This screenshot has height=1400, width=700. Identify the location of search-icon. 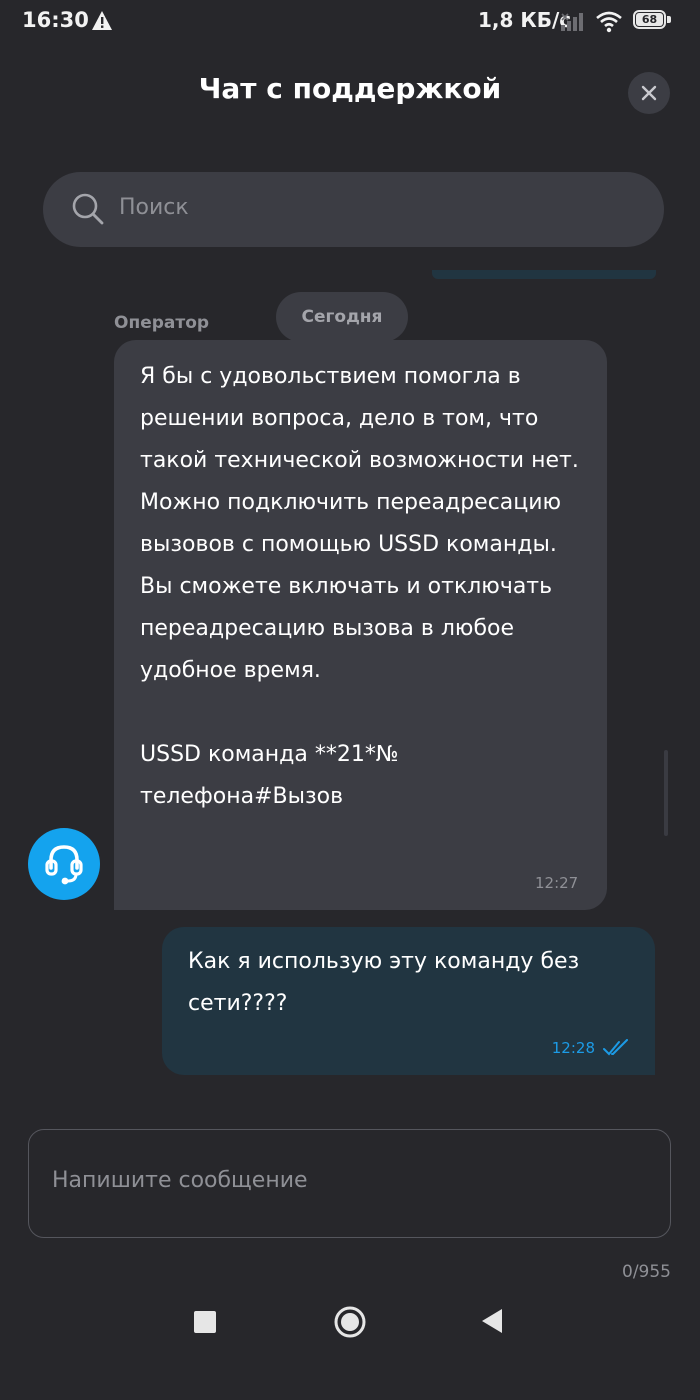
(88, 209).